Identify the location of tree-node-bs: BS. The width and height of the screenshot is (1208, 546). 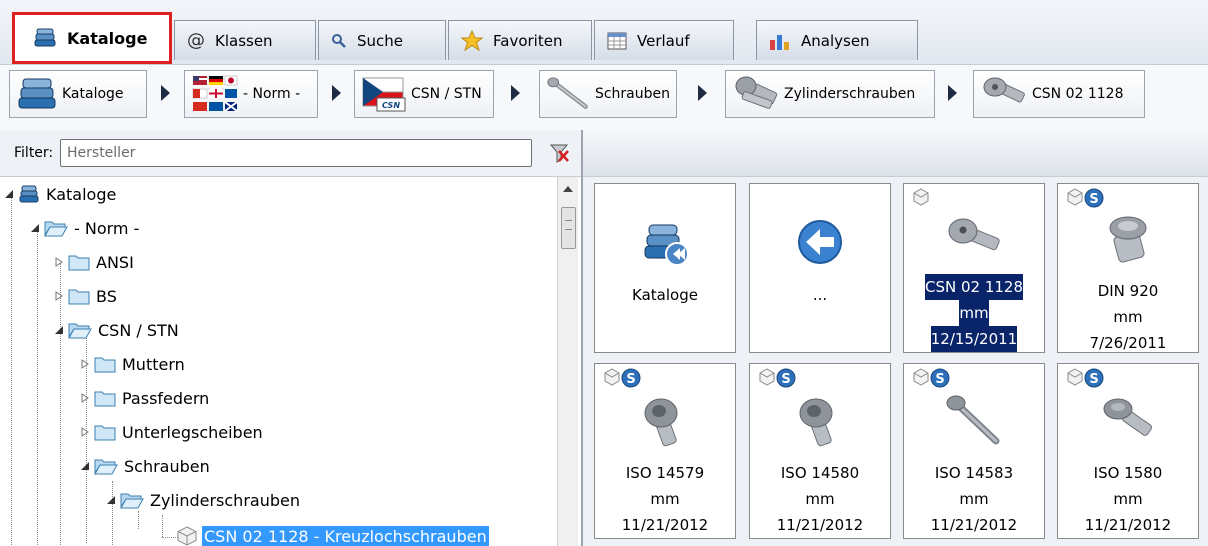
(86, 296).